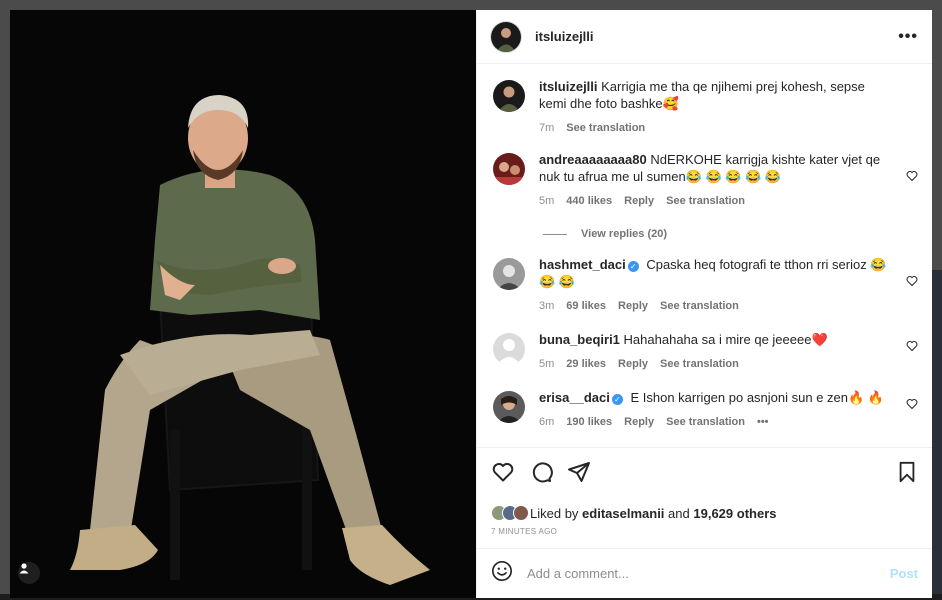 This screenshot has height=600, width=942. Describe the element at coordinates (579, 474) in the screenshot. I see `share-icon` at that location.